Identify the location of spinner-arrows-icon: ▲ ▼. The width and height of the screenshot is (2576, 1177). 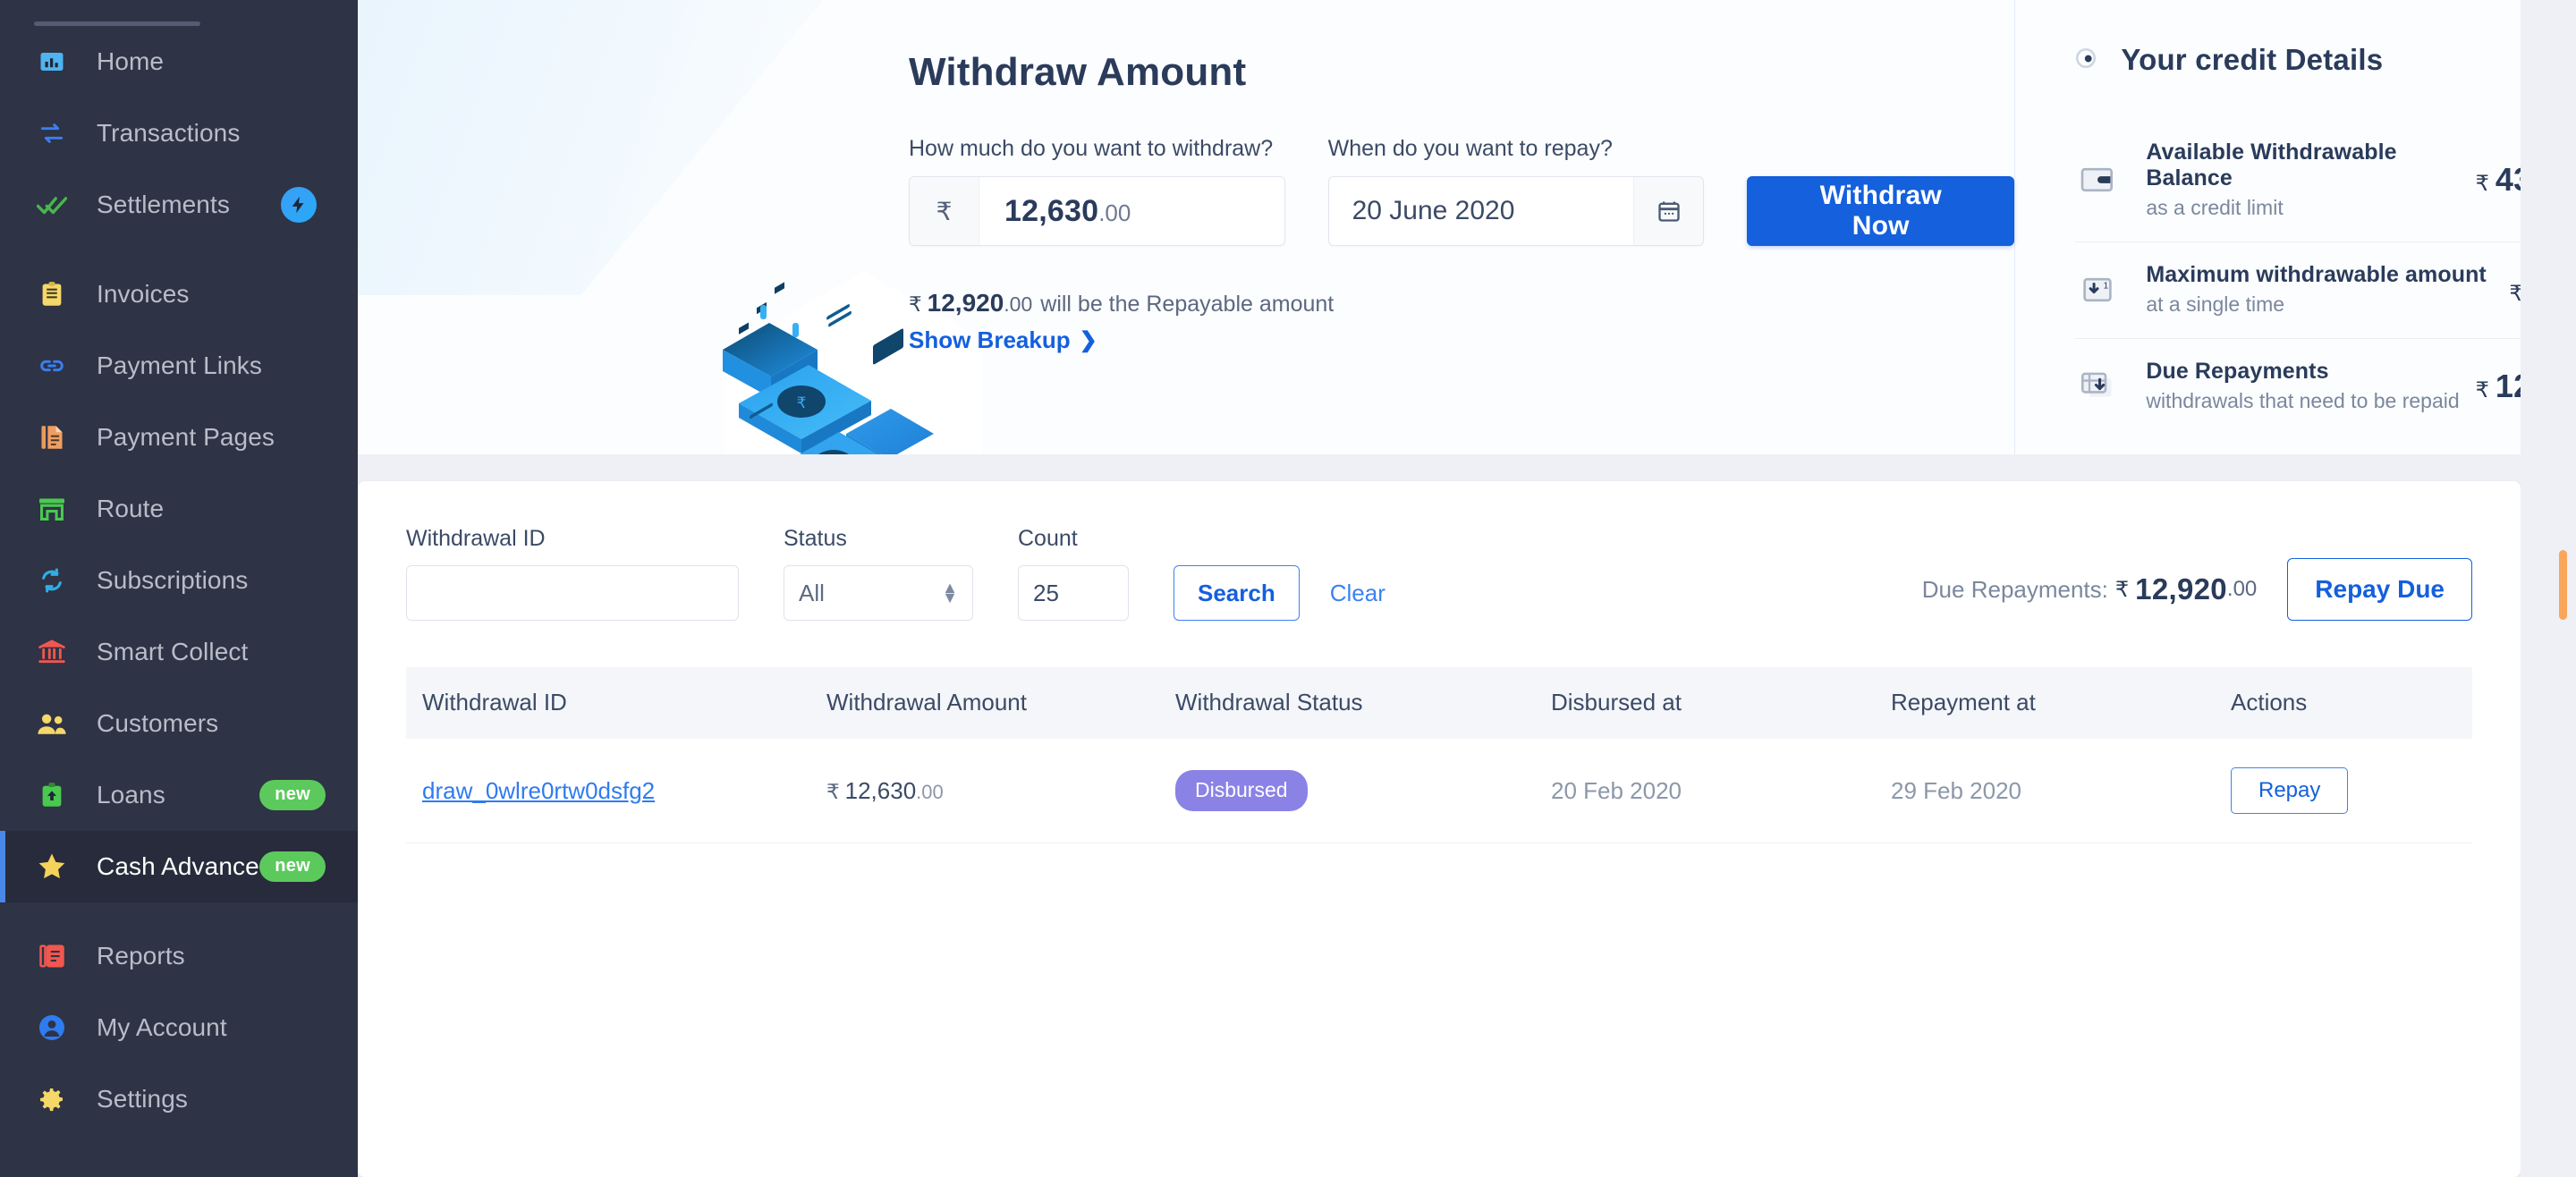
(950, 592).